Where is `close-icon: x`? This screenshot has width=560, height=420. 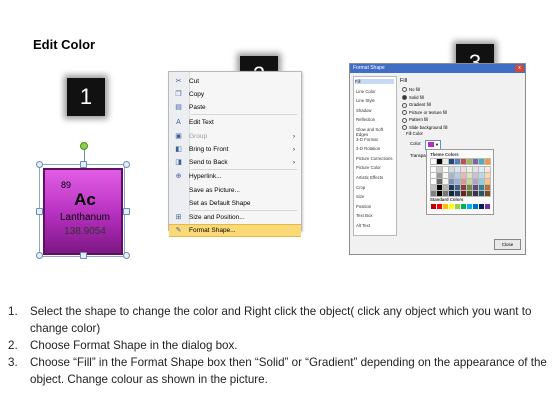
close-icon: x is located at coordinates (519, 68).